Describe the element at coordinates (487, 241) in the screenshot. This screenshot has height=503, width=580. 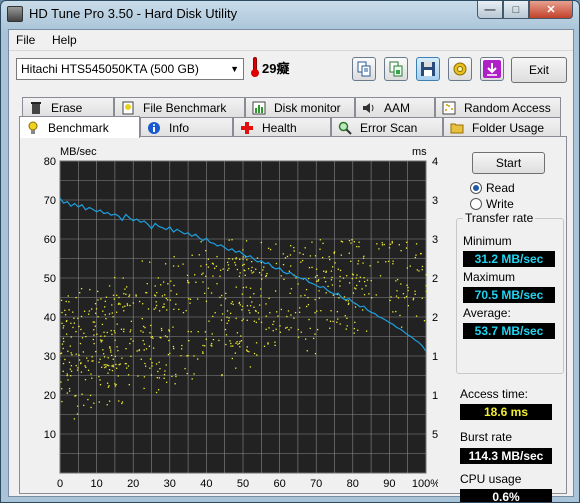
I see `minimum-label: Minimum` at that location.